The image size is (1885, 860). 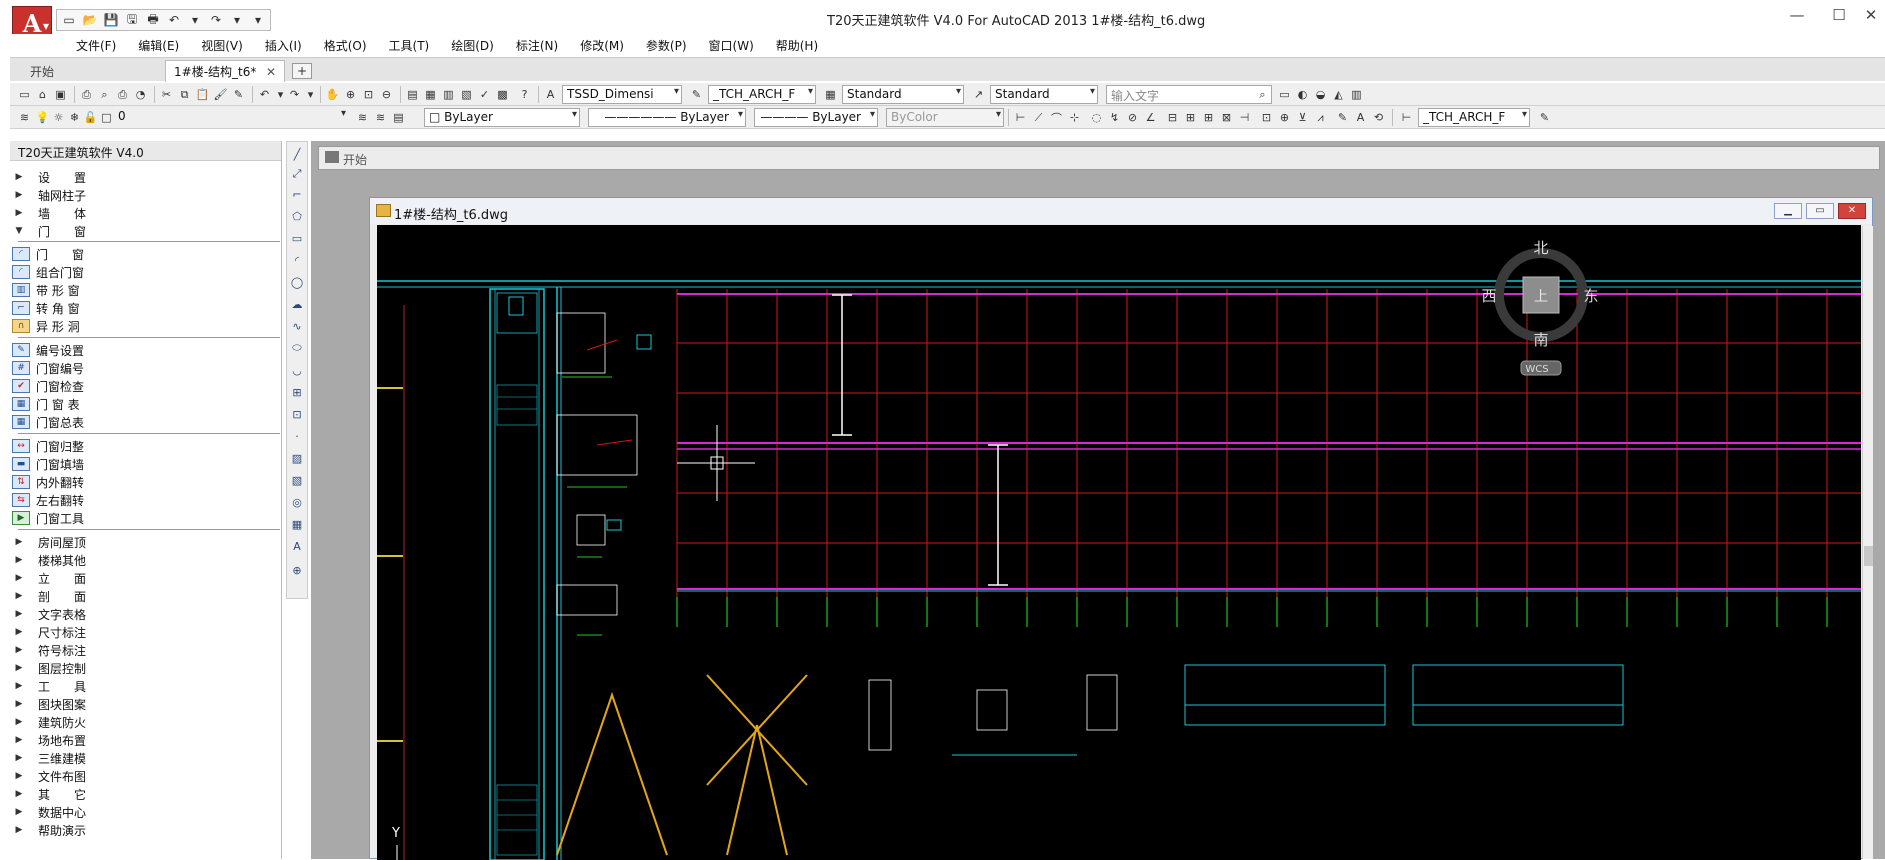 What do you see at coordinates (1867, 542) in the screenshot?
I see `vertical-scrollbar` at bounding box center [1867, 542].